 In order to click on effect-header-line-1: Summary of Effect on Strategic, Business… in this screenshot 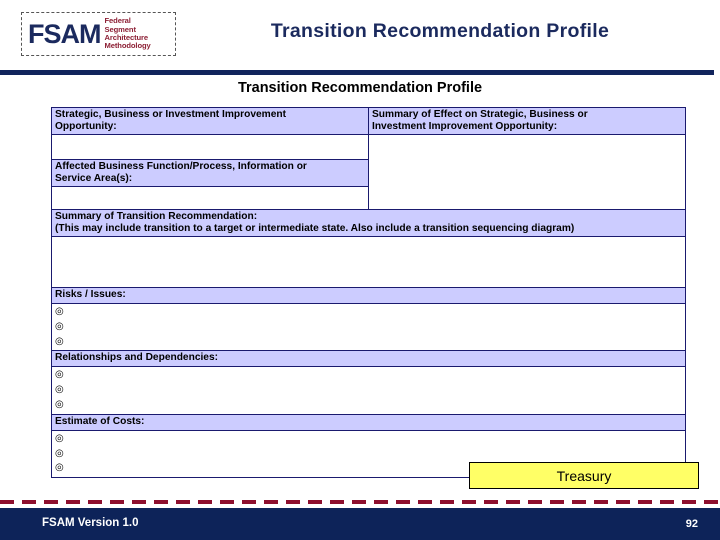, I will do `click(480, 114)`.